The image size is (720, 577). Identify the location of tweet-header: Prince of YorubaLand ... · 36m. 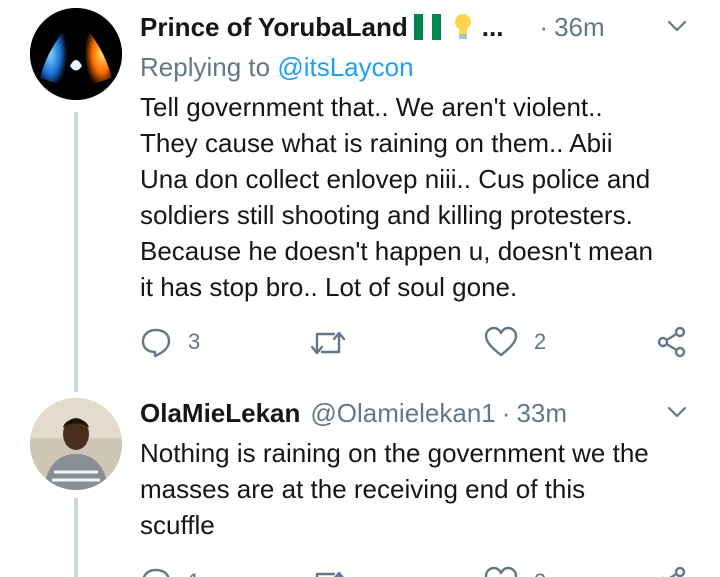
(372, 27).